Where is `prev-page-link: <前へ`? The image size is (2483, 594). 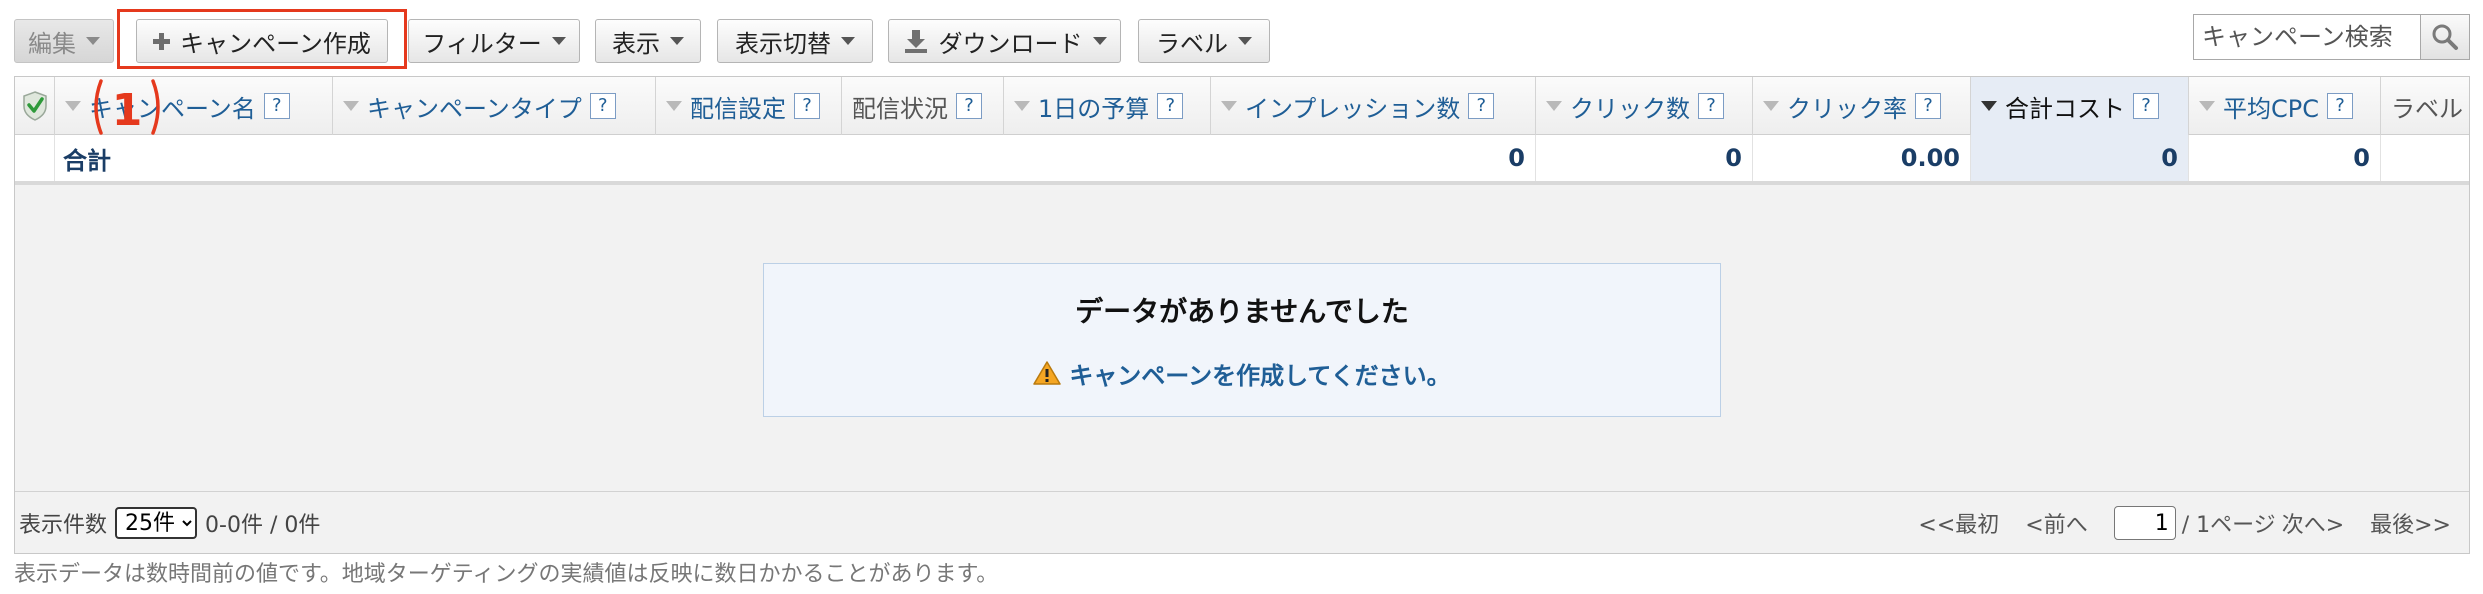 prev-page-link: <前へ is located at coordinates (2056, 523).